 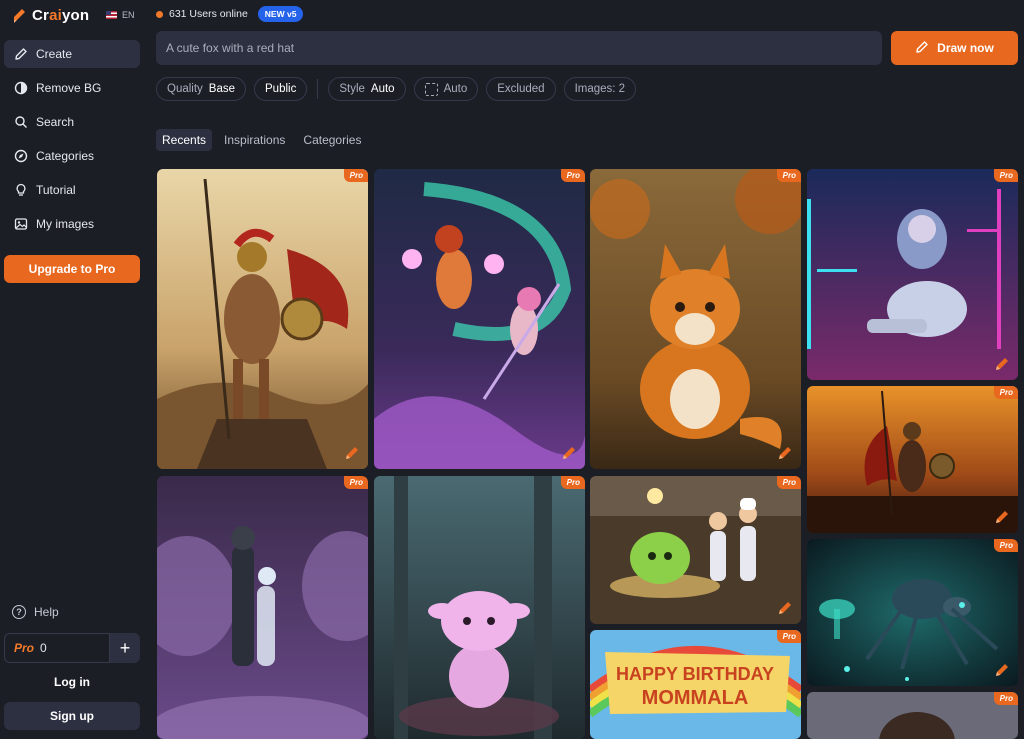 What do you see at coordinates (21, 122) in the screenshot?
I see `search-icon` at bounding box center [21, 122].